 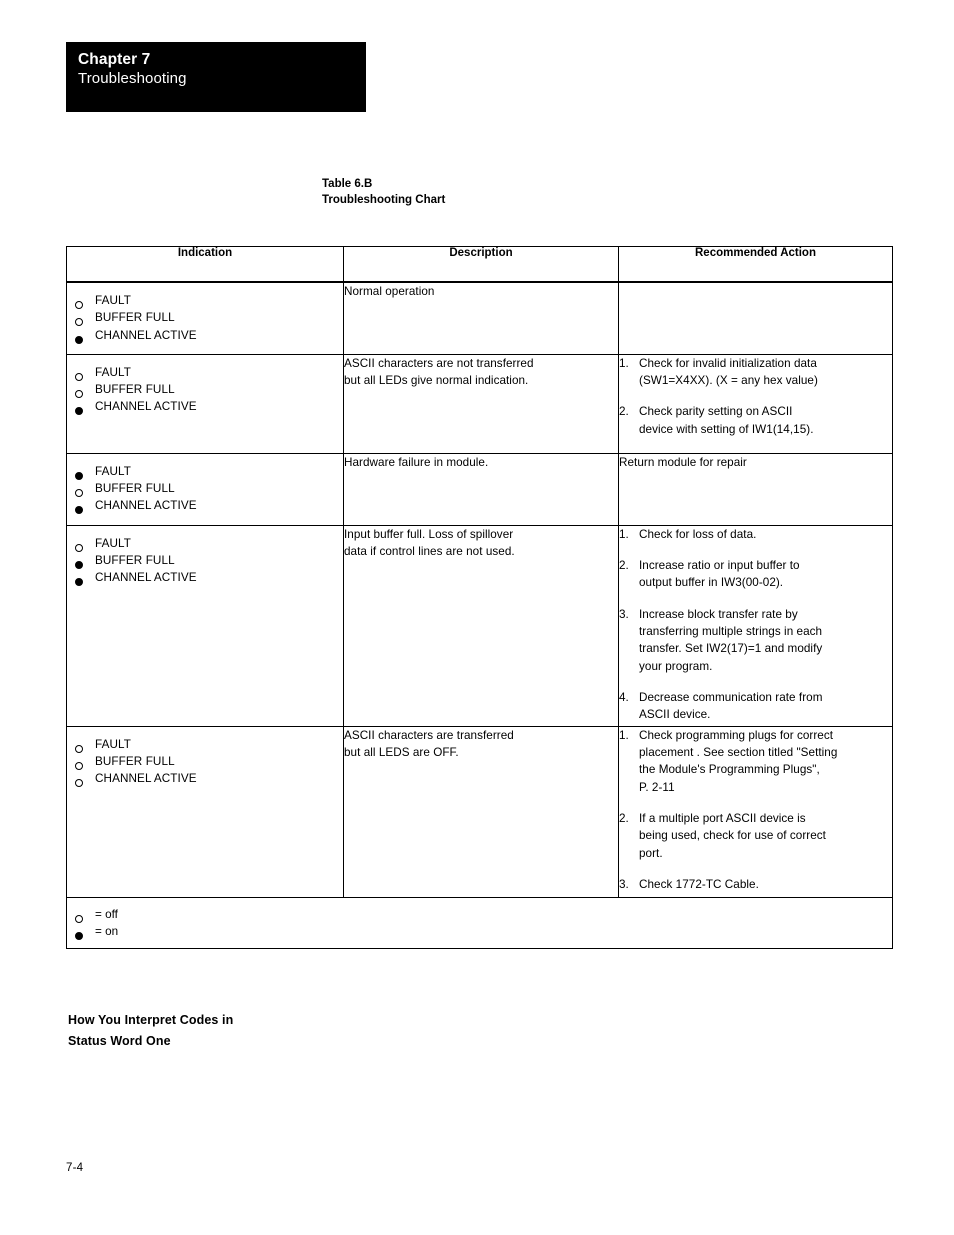 I want to click on section-heading-line1: How You Interpret Codes in, so click(x=151, y=1020).